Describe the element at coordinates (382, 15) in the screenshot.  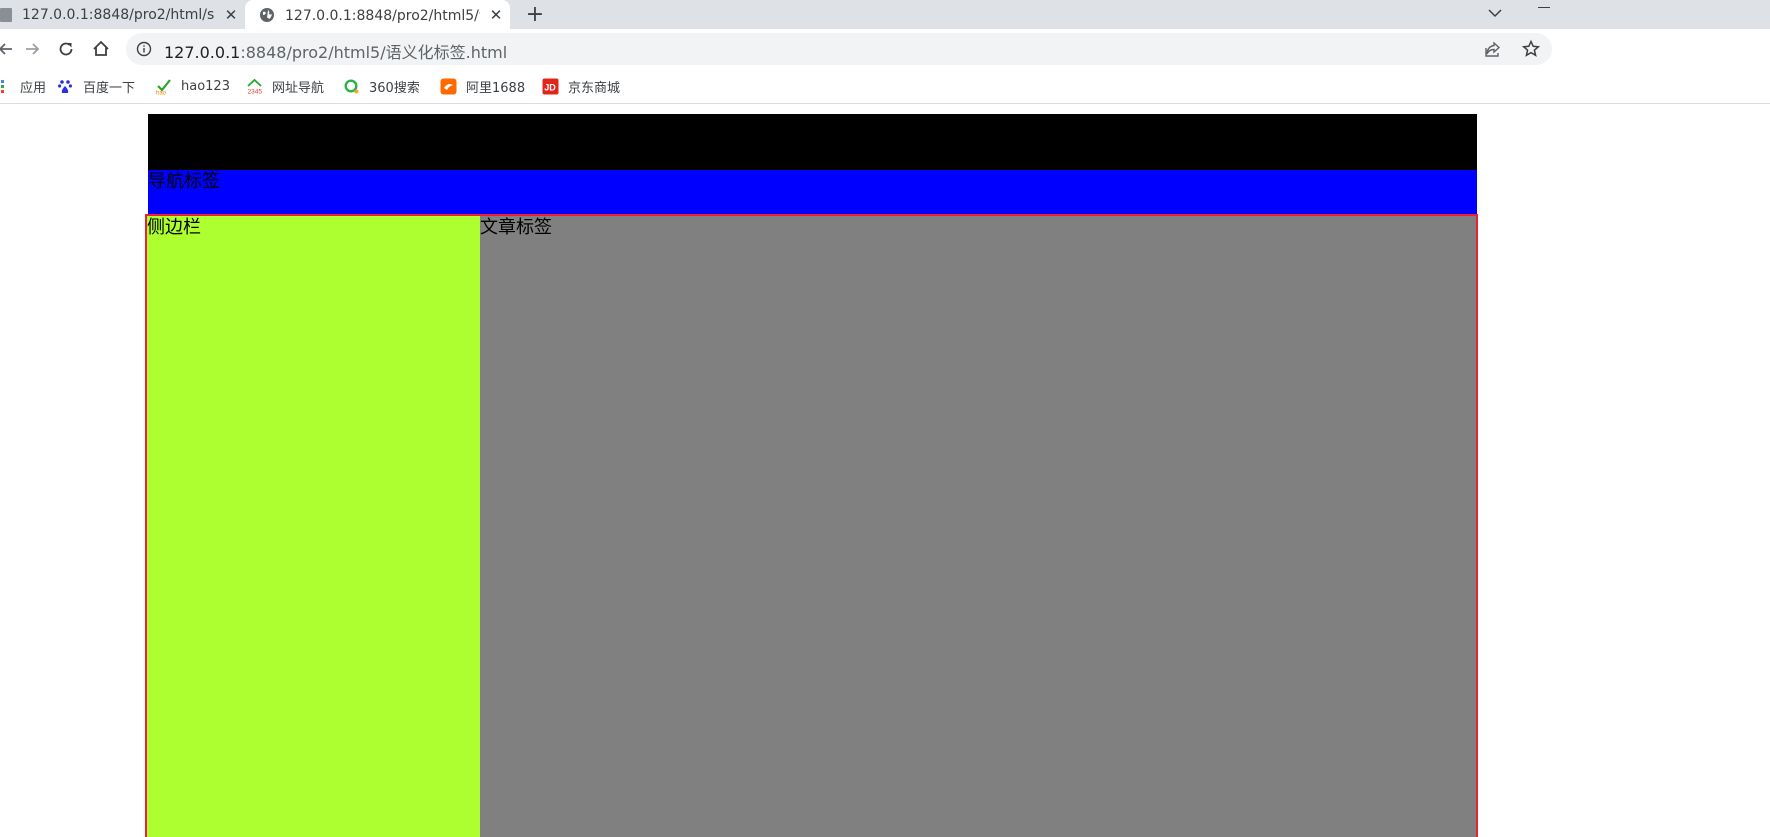
I see `tab-title: 127.0.0.1:8848/pro2/html5/语义化标签.html` at that location.